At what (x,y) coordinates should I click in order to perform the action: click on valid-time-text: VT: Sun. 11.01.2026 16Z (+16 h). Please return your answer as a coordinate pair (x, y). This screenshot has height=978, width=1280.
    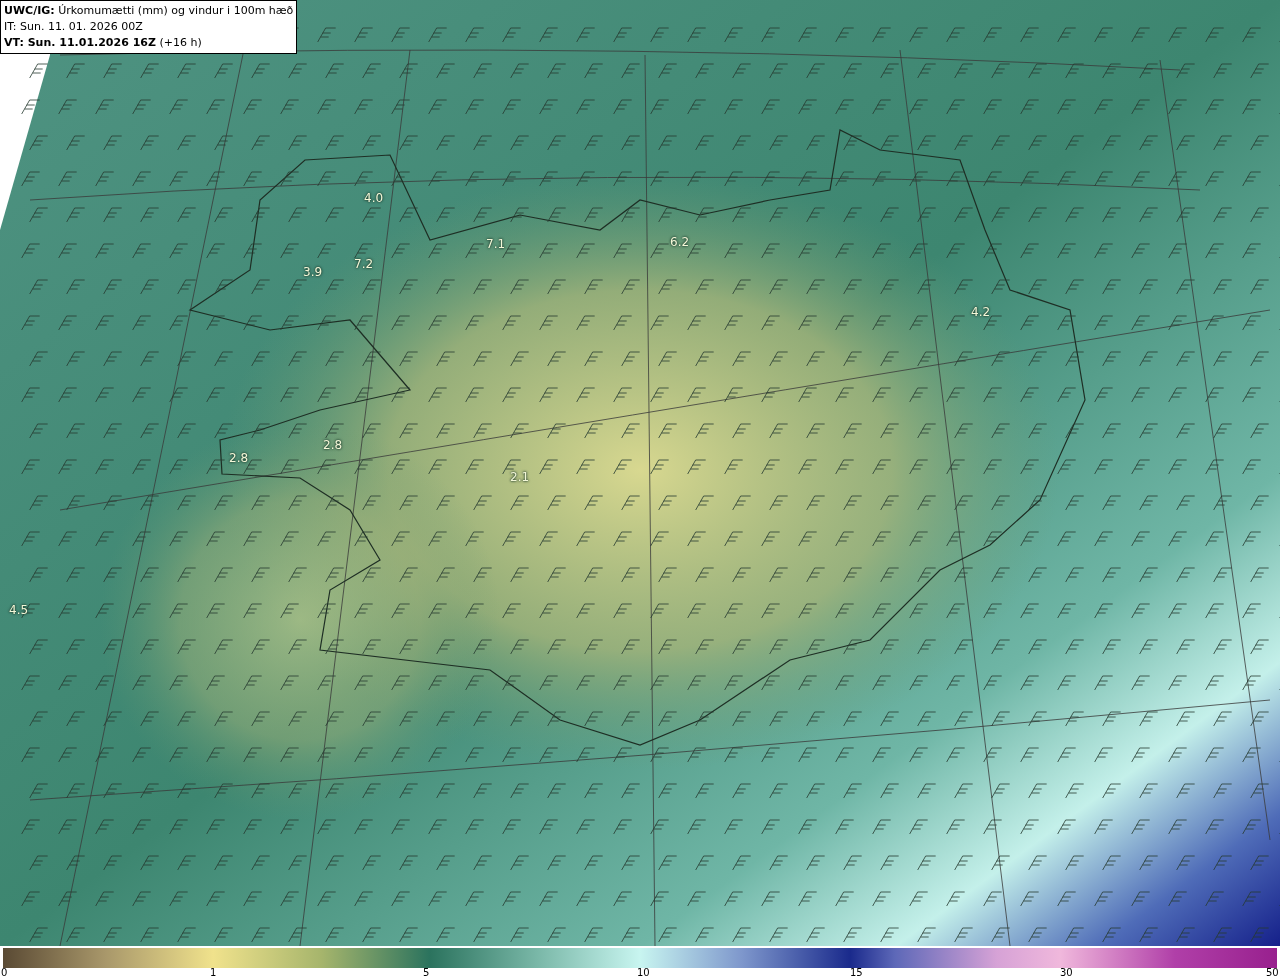
    Looking at the image, I should click on (103, 43).